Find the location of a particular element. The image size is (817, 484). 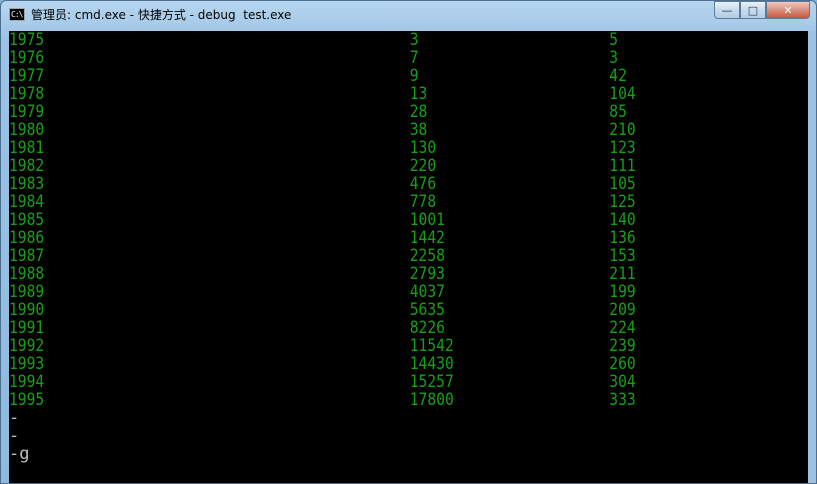

count-cell: 85 is located at coordinates (618, 112).